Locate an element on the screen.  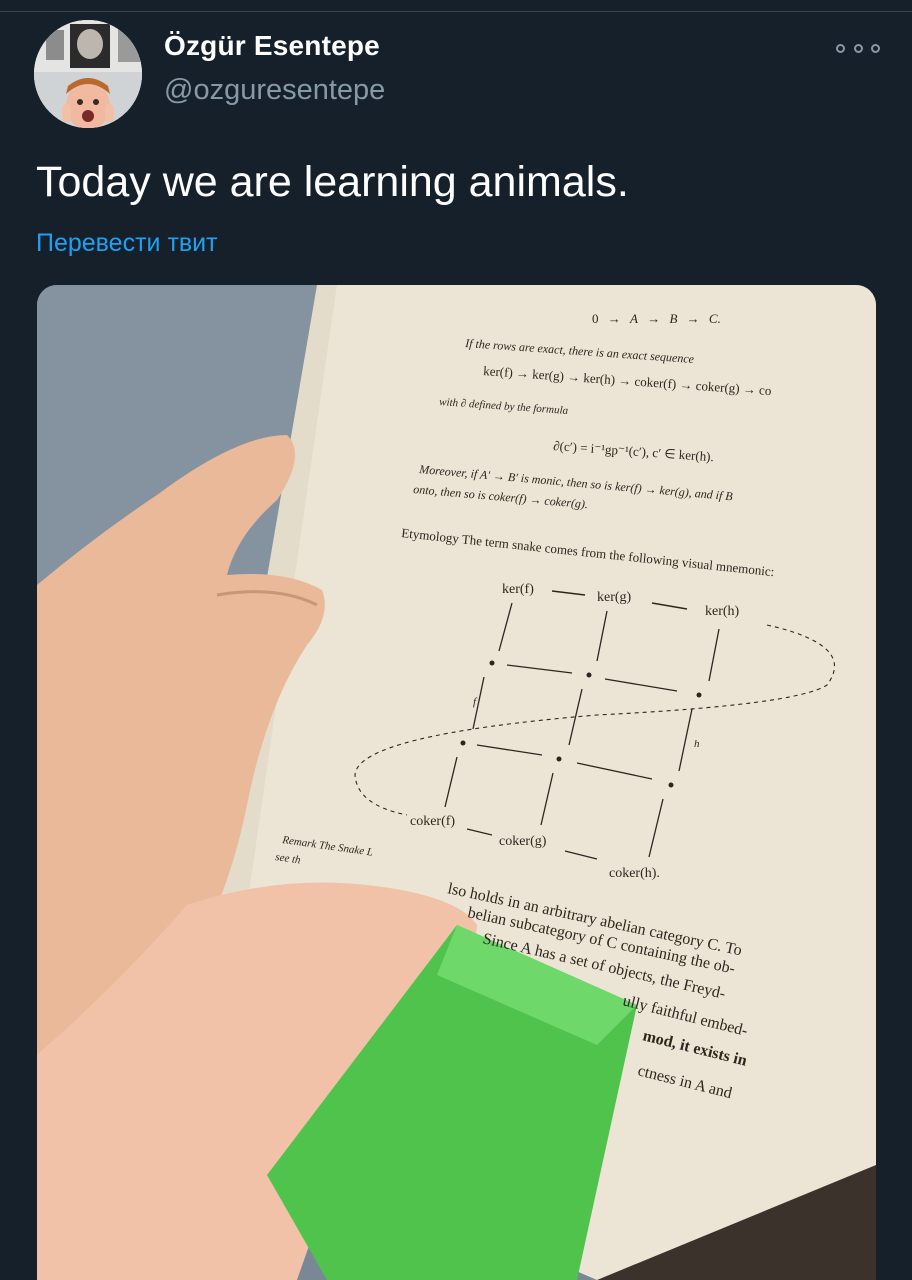
avatar-image is located at coordinates (88, 74).